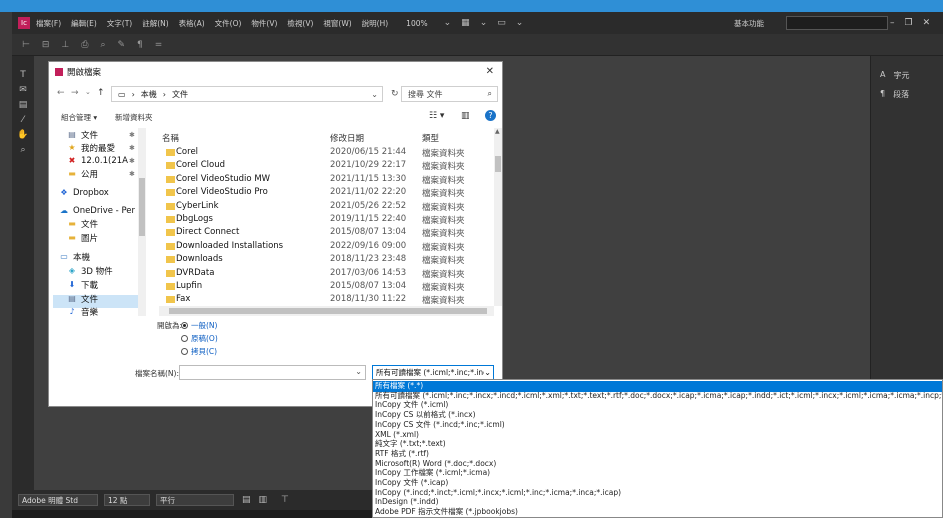 This screenshot has height=518, width=943. I want to click on forward-arrow-icon: →, so click(75, 93).